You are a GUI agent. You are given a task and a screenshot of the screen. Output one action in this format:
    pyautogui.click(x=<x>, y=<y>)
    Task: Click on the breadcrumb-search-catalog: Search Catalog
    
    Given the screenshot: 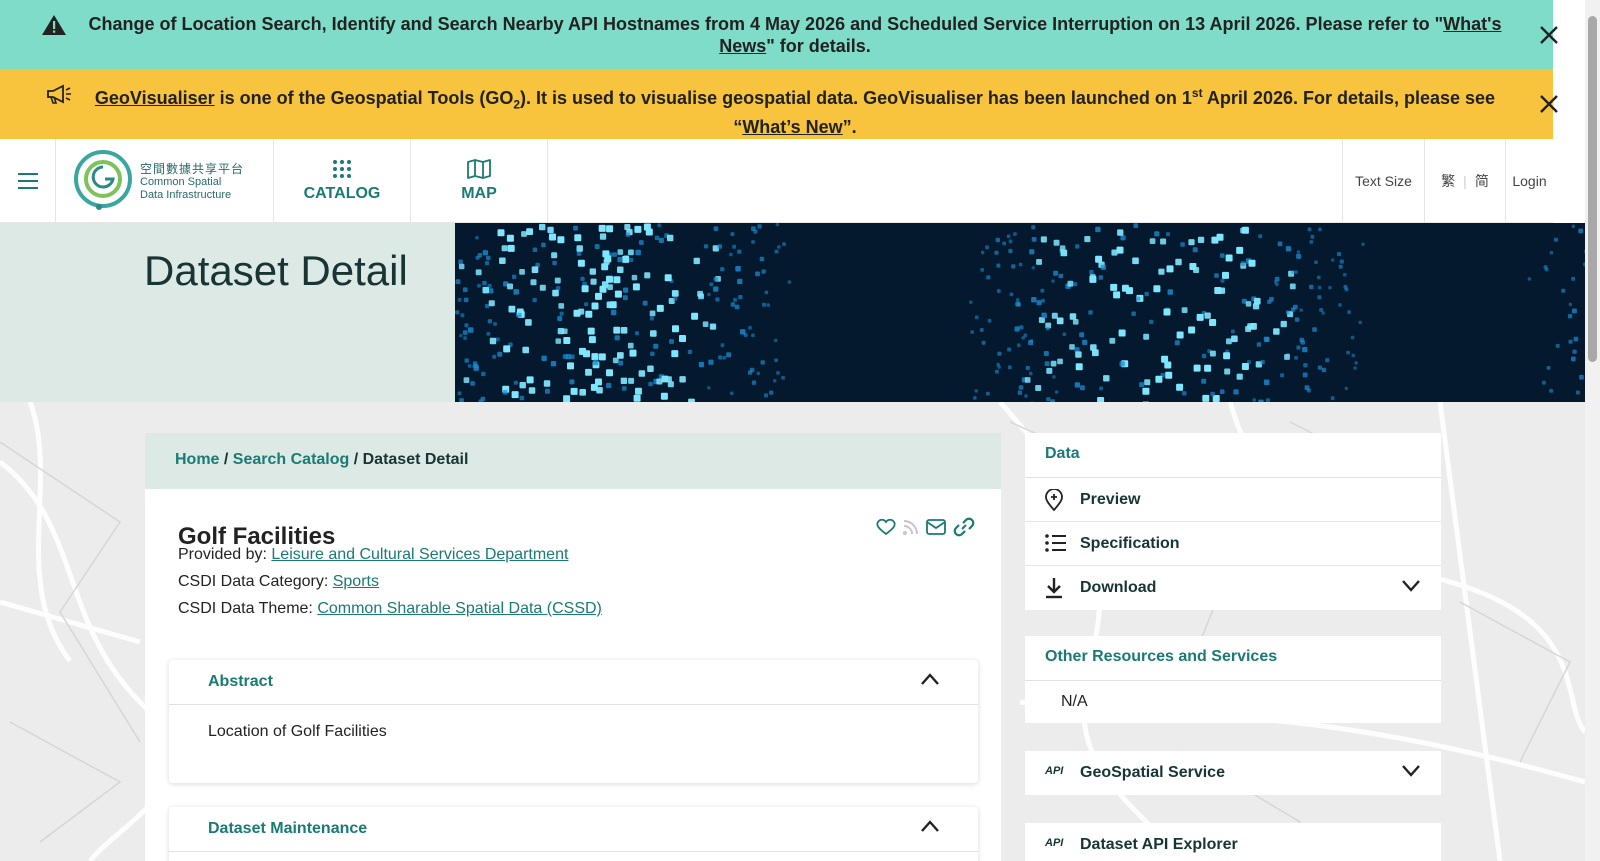 What is the action you would take?
    pyautogui.click(x=291, y=459)
    